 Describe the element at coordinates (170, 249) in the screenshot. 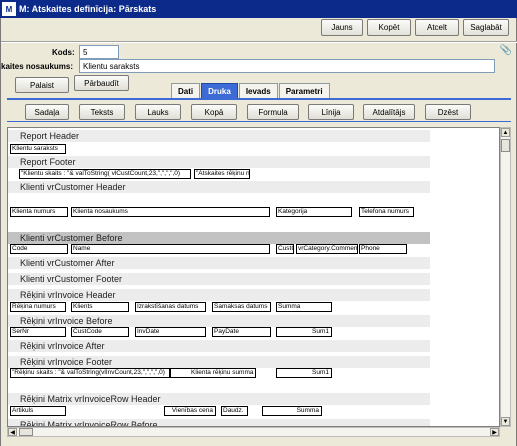

I see `field-name: Name` at that location.